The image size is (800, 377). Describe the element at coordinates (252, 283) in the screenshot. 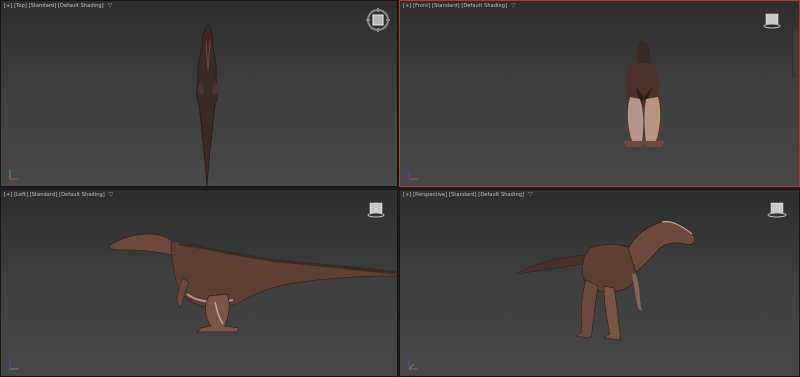

I see `left-view-dinosaur` at that location.